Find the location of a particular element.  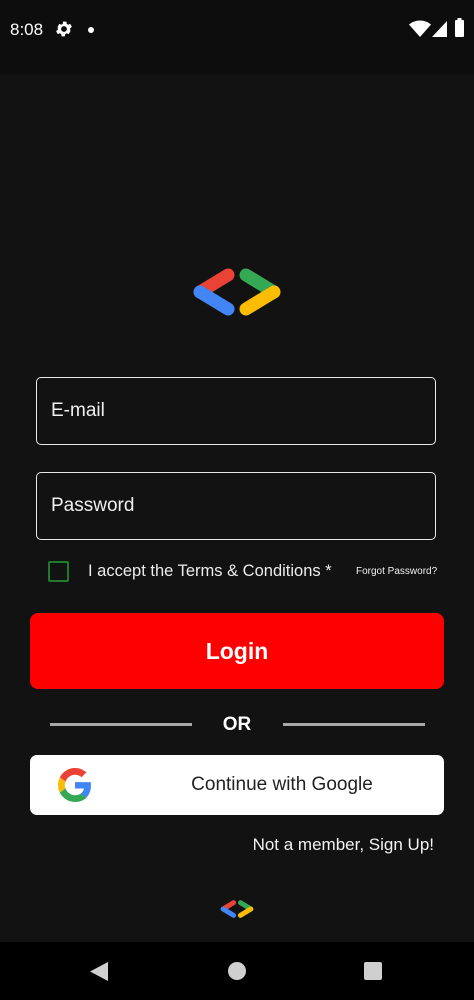

notification-dot-icon is located at coordinates (91, 30).